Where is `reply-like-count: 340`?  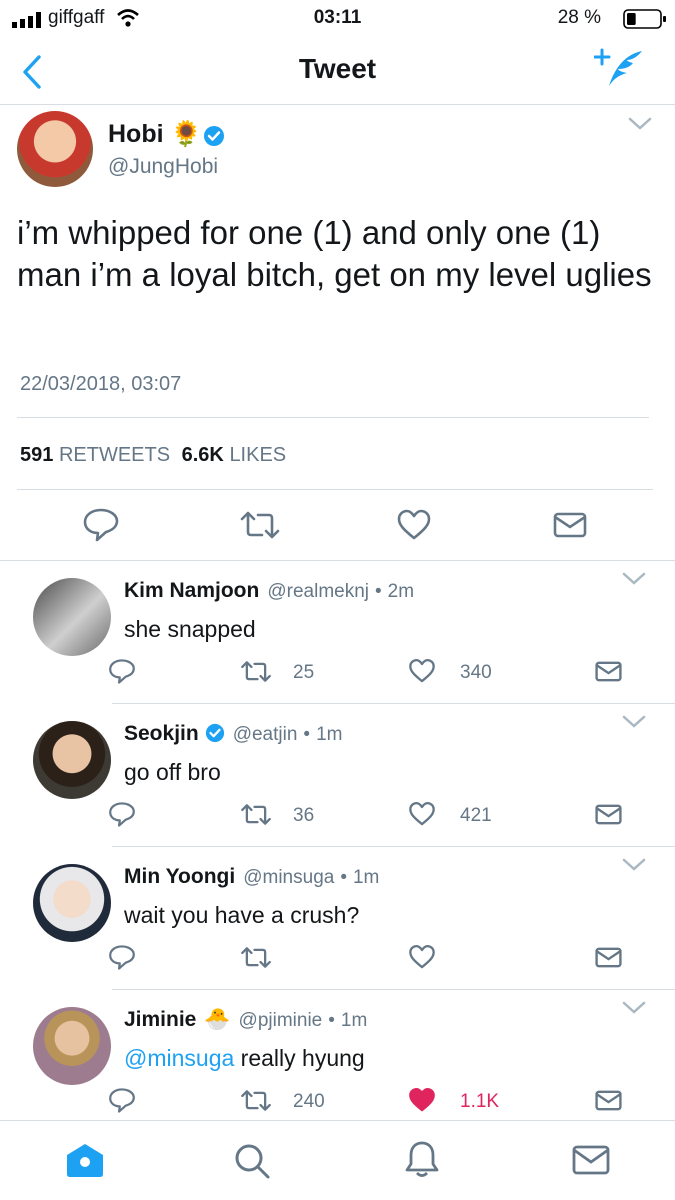
reply-like-count: 340 is located at coordinates (476, 672).